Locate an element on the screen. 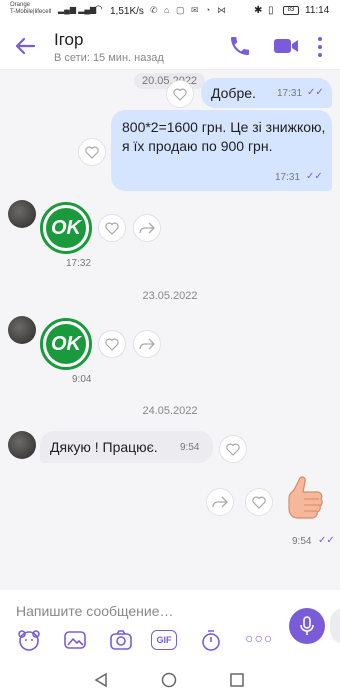 This screenshot has width=340, height=699. incoming-message: Дякую ! Працює. 9:54 is located at coordinates (126, 447).